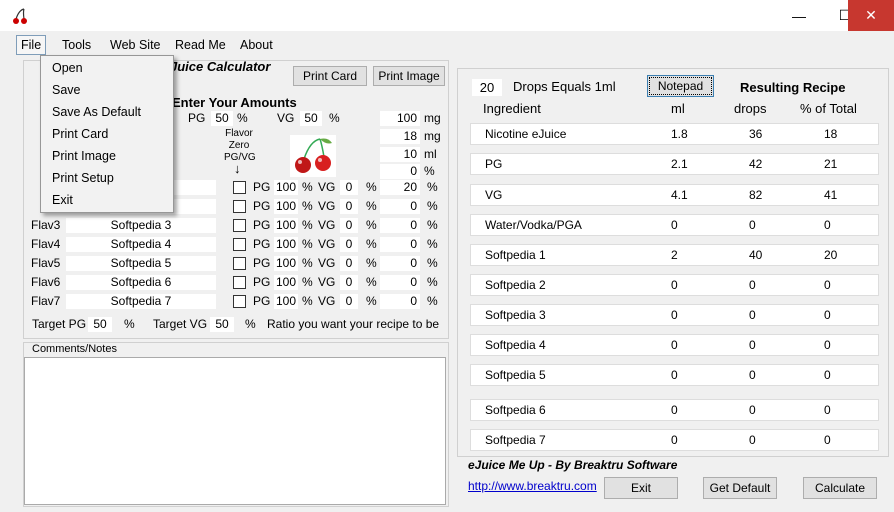 The image size is (894, 512). What do you see at coordinates (197, 118) in the screenshot?
I see `pg-label: PG` at bounding box center [197, 118].